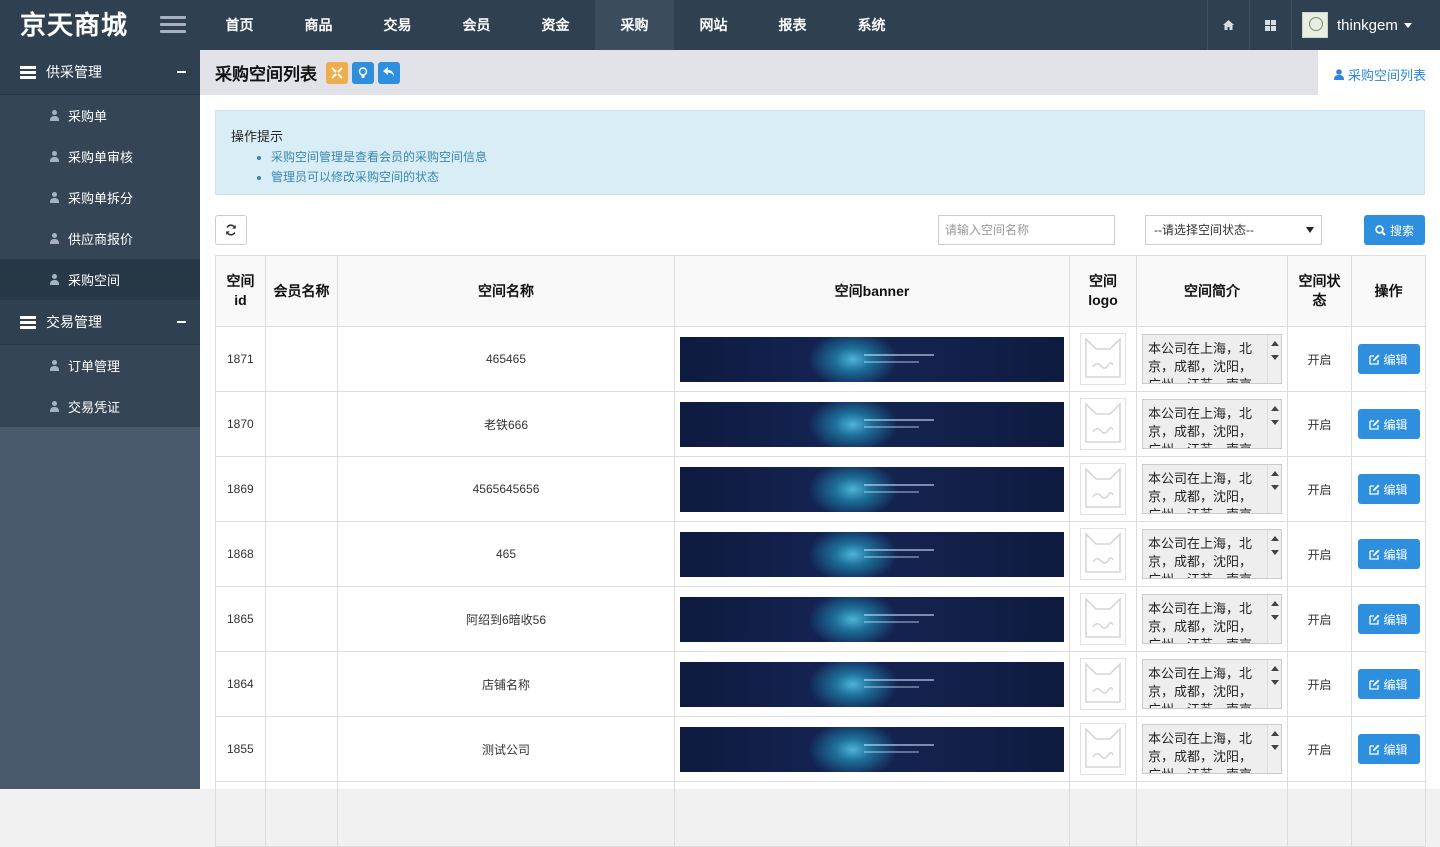 The width and height of the screenshot is (1440, 847). I want to click on col-header-intro: 空间简介, so click(1212, 291).